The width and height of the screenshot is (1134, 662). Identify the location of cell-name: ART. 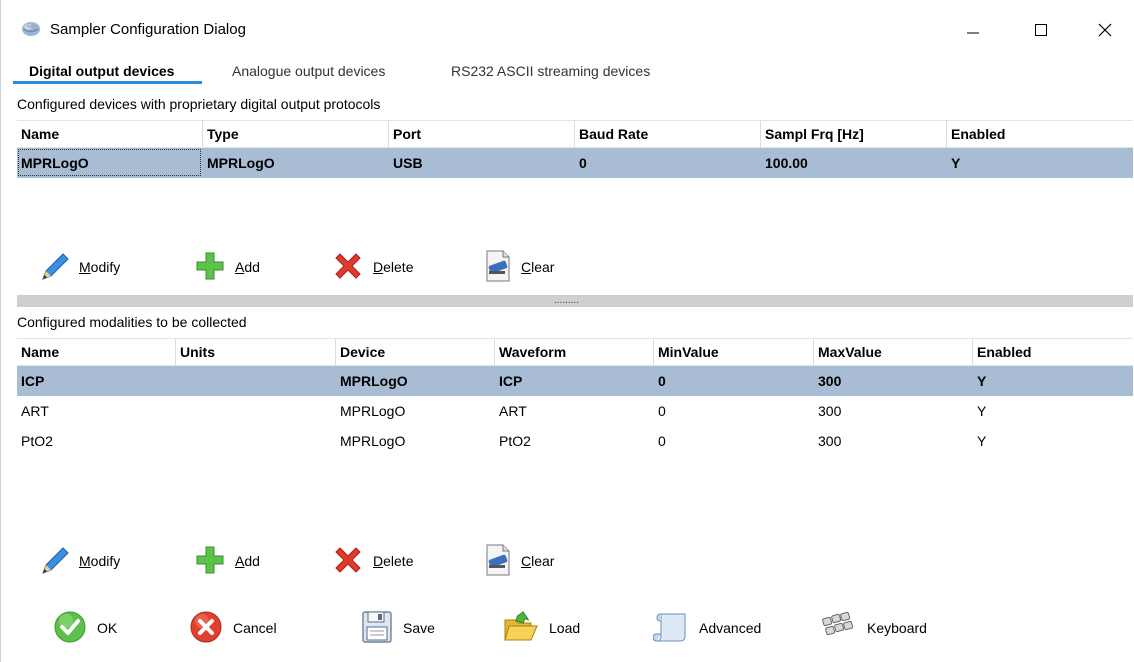
(35, 411).